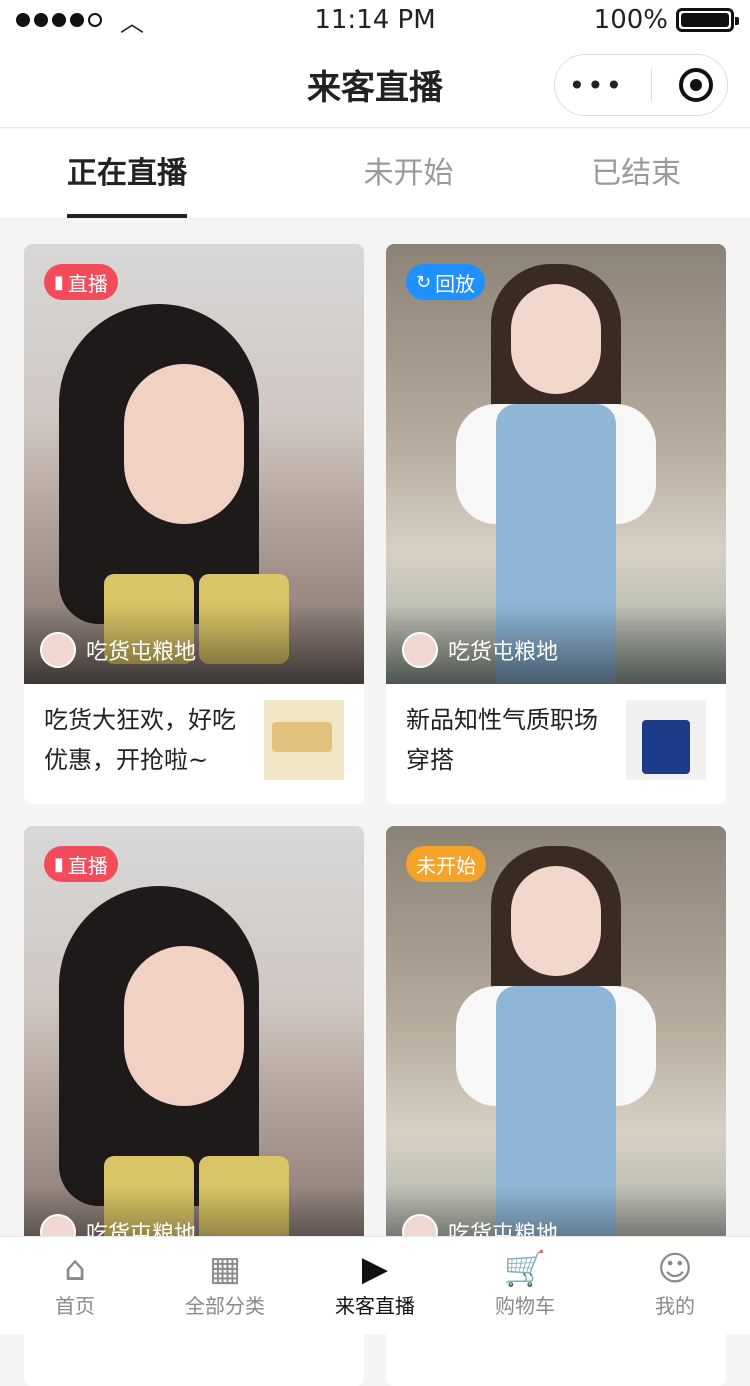  Describe the element at coordinates (705, 20) in the screenshot. I see `battery-icon` at that location.